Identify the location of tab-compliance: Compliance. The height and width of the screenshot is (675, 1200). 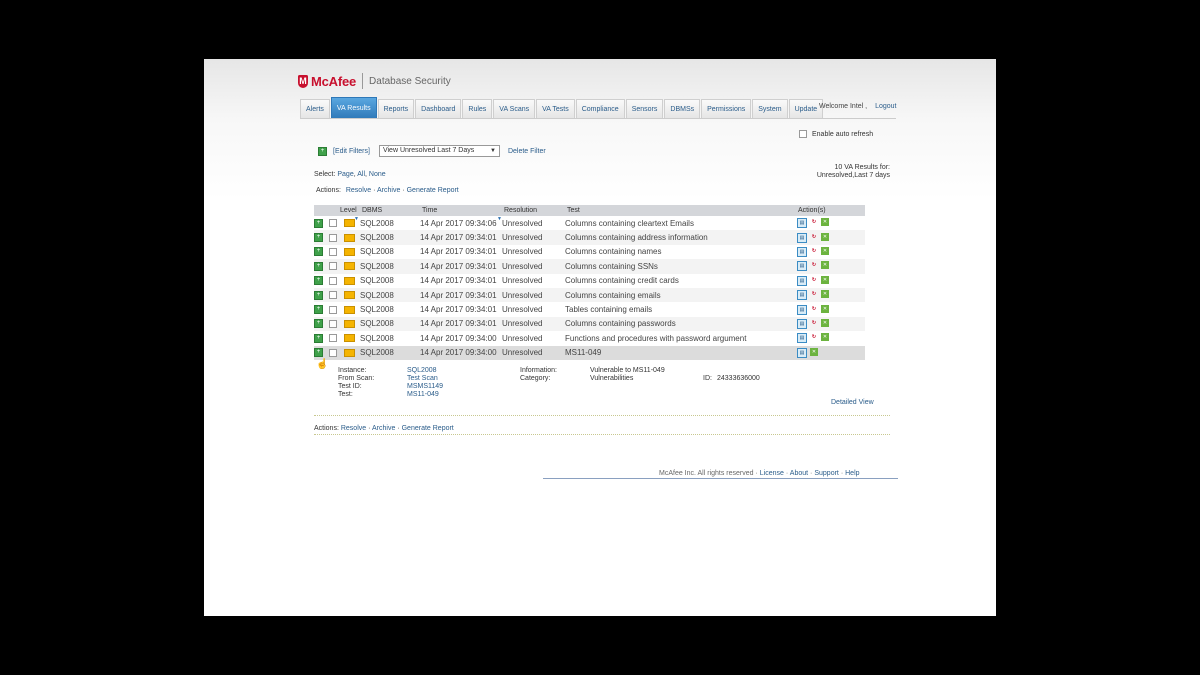
(600, 109).